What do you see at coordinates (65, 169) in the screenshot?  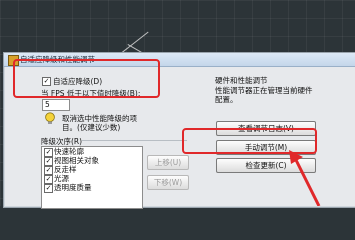 I see `list-item-label: 反走样` at bounding box center [65, 169].